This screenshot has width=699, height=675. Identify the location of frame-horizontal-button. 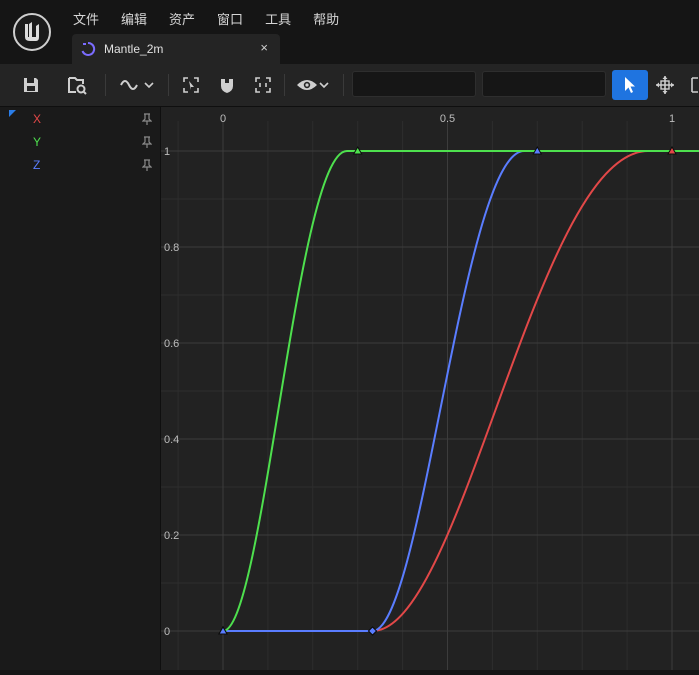
(227, 85).